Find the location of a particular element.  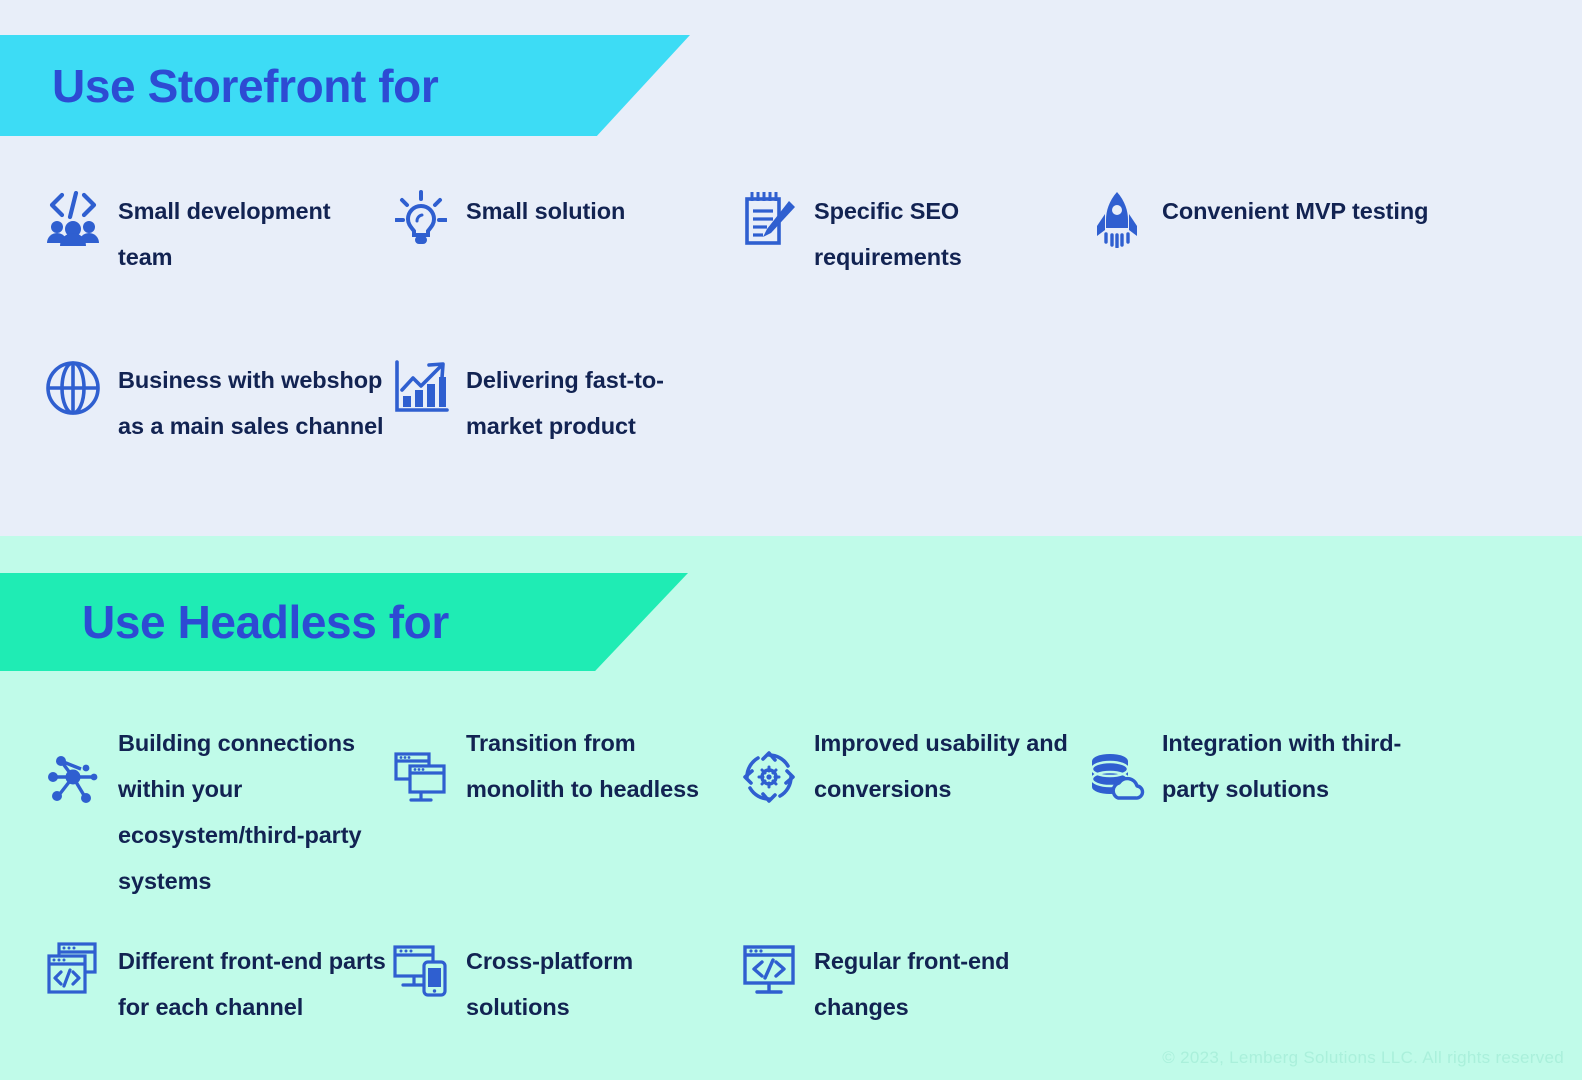

code-team-icon is located at coordinates (73, 219).